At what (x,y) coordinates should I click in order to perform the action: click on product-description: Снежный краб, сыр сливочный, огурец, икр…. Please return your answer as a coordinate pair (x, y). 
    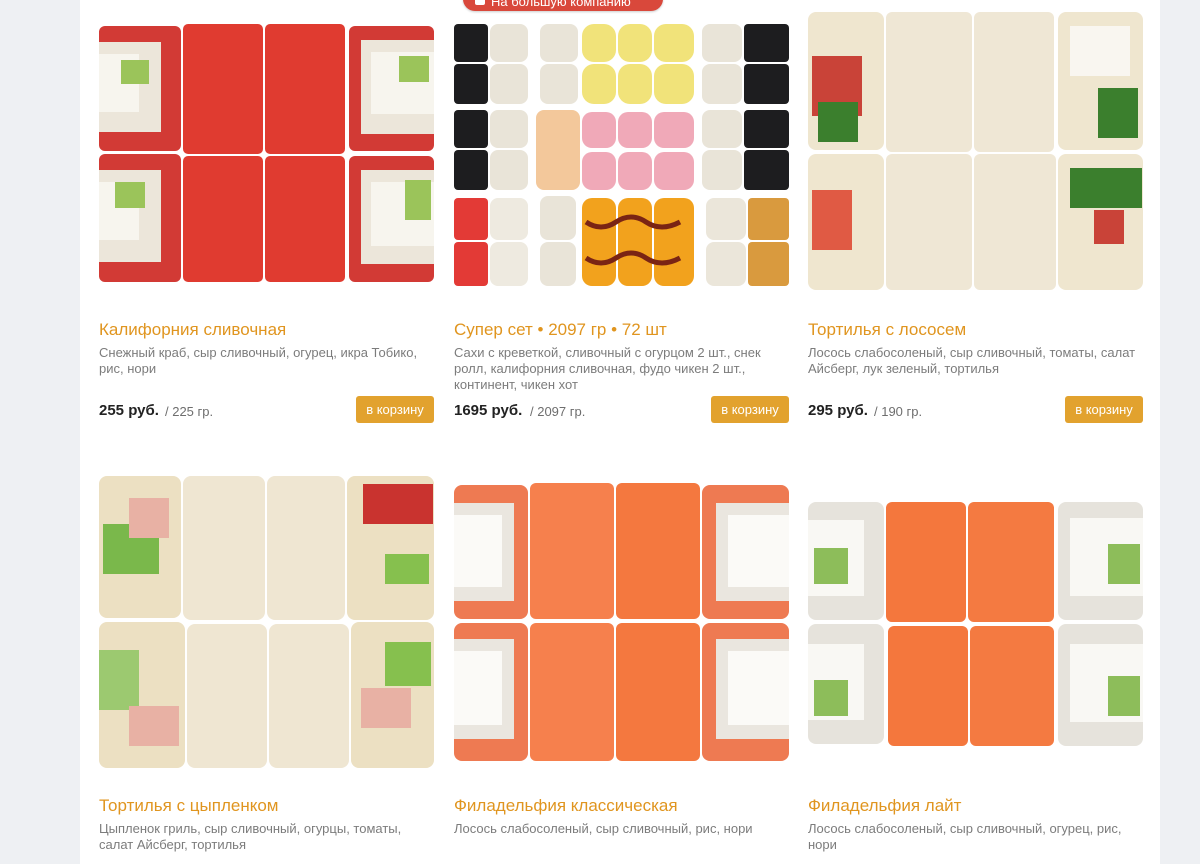
    Looking at the image, I should click on (258, 360).